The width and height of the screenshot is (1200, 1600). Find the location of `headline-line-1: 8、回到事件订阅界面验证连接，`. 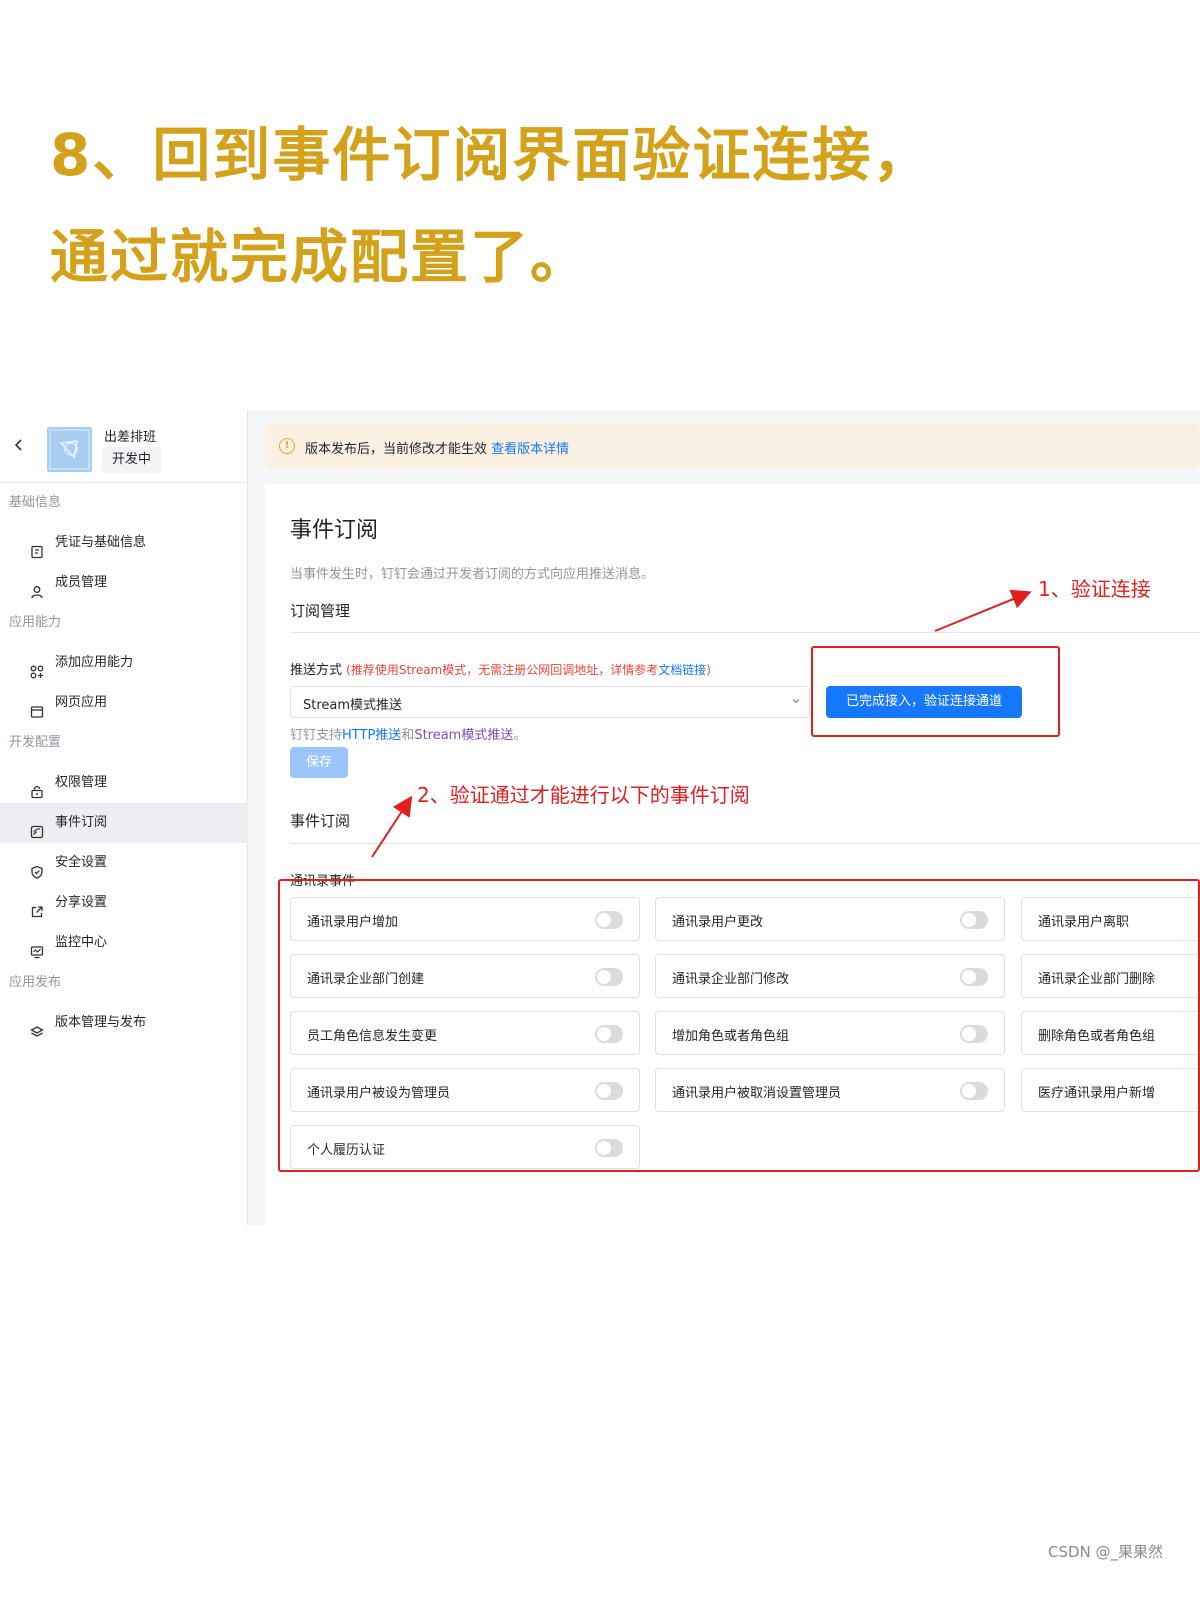

headline-line-1: 8、回到事件订阅界面验证连接， is located at coordinates (491, 155).